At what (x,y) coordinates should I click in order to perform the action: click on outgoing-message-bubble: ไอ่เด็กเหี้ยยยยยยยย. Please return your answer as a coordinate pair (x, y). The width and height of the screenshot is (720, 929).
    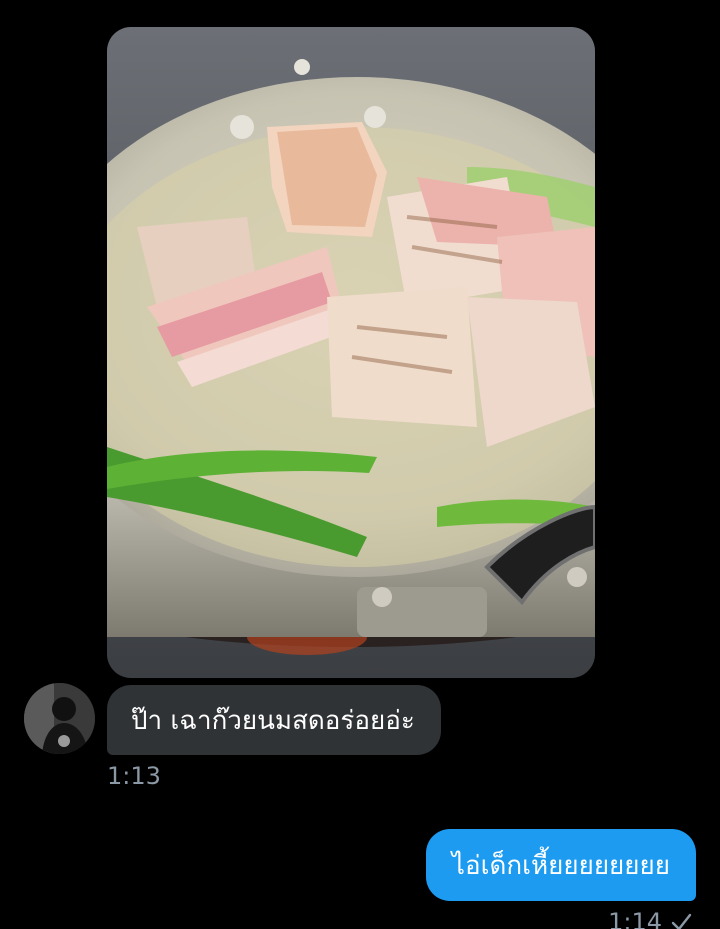
    Looking at the image, I should click on (560, 865).